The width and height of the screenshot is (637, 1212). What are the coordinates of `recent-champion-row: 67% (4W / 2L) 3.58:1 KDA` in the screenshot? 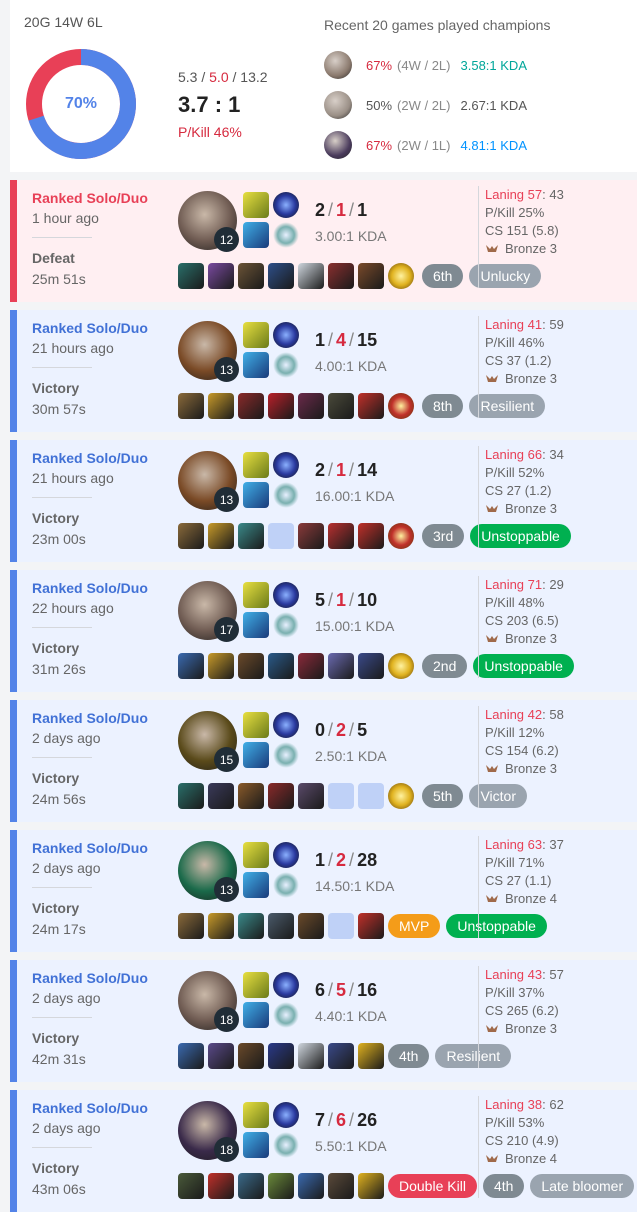 It's located at (425, 65).